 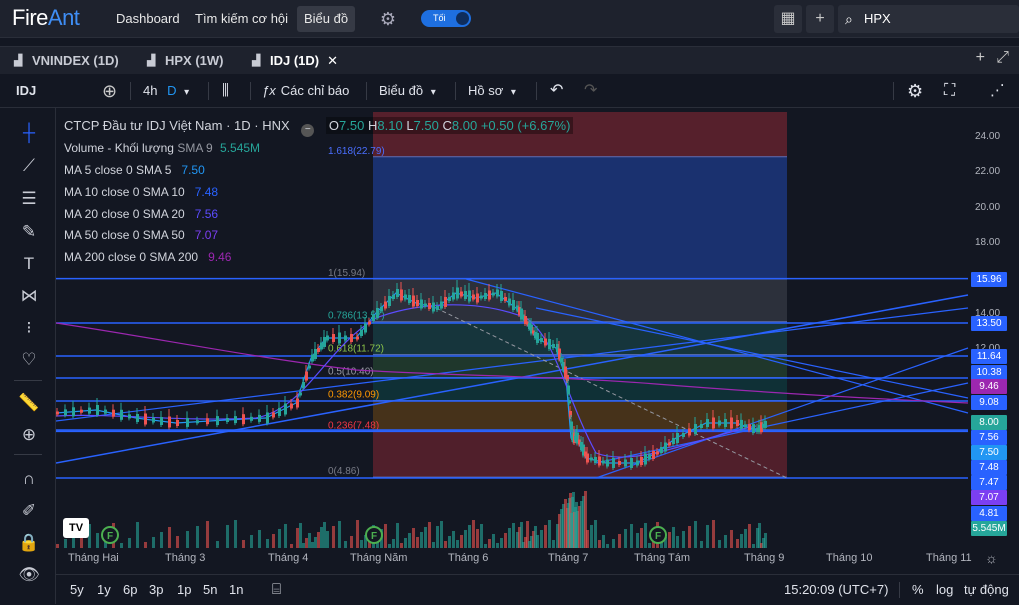 I want to click on close-tab-icon: ✕, so click(x=332, y=60).